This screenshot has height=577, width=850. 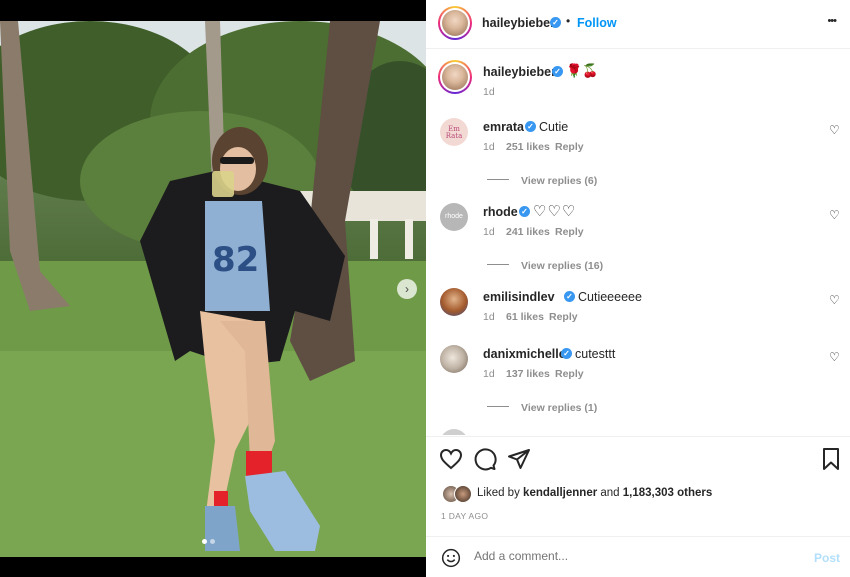 I want to click on comment-box: Post, so click(x=638, y=557).